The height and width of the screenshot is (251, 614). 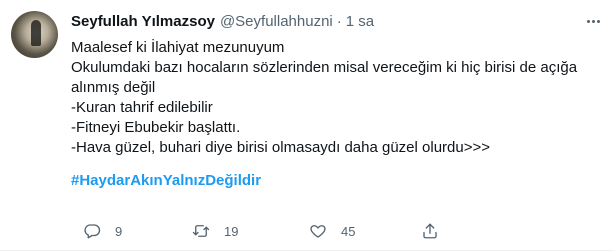 What do you see at coordinates (336, 181) in the screenshot?
I see `hashtag-link: #HaydarAkınYalnızDeğildir` at bounding box center [336, 181].